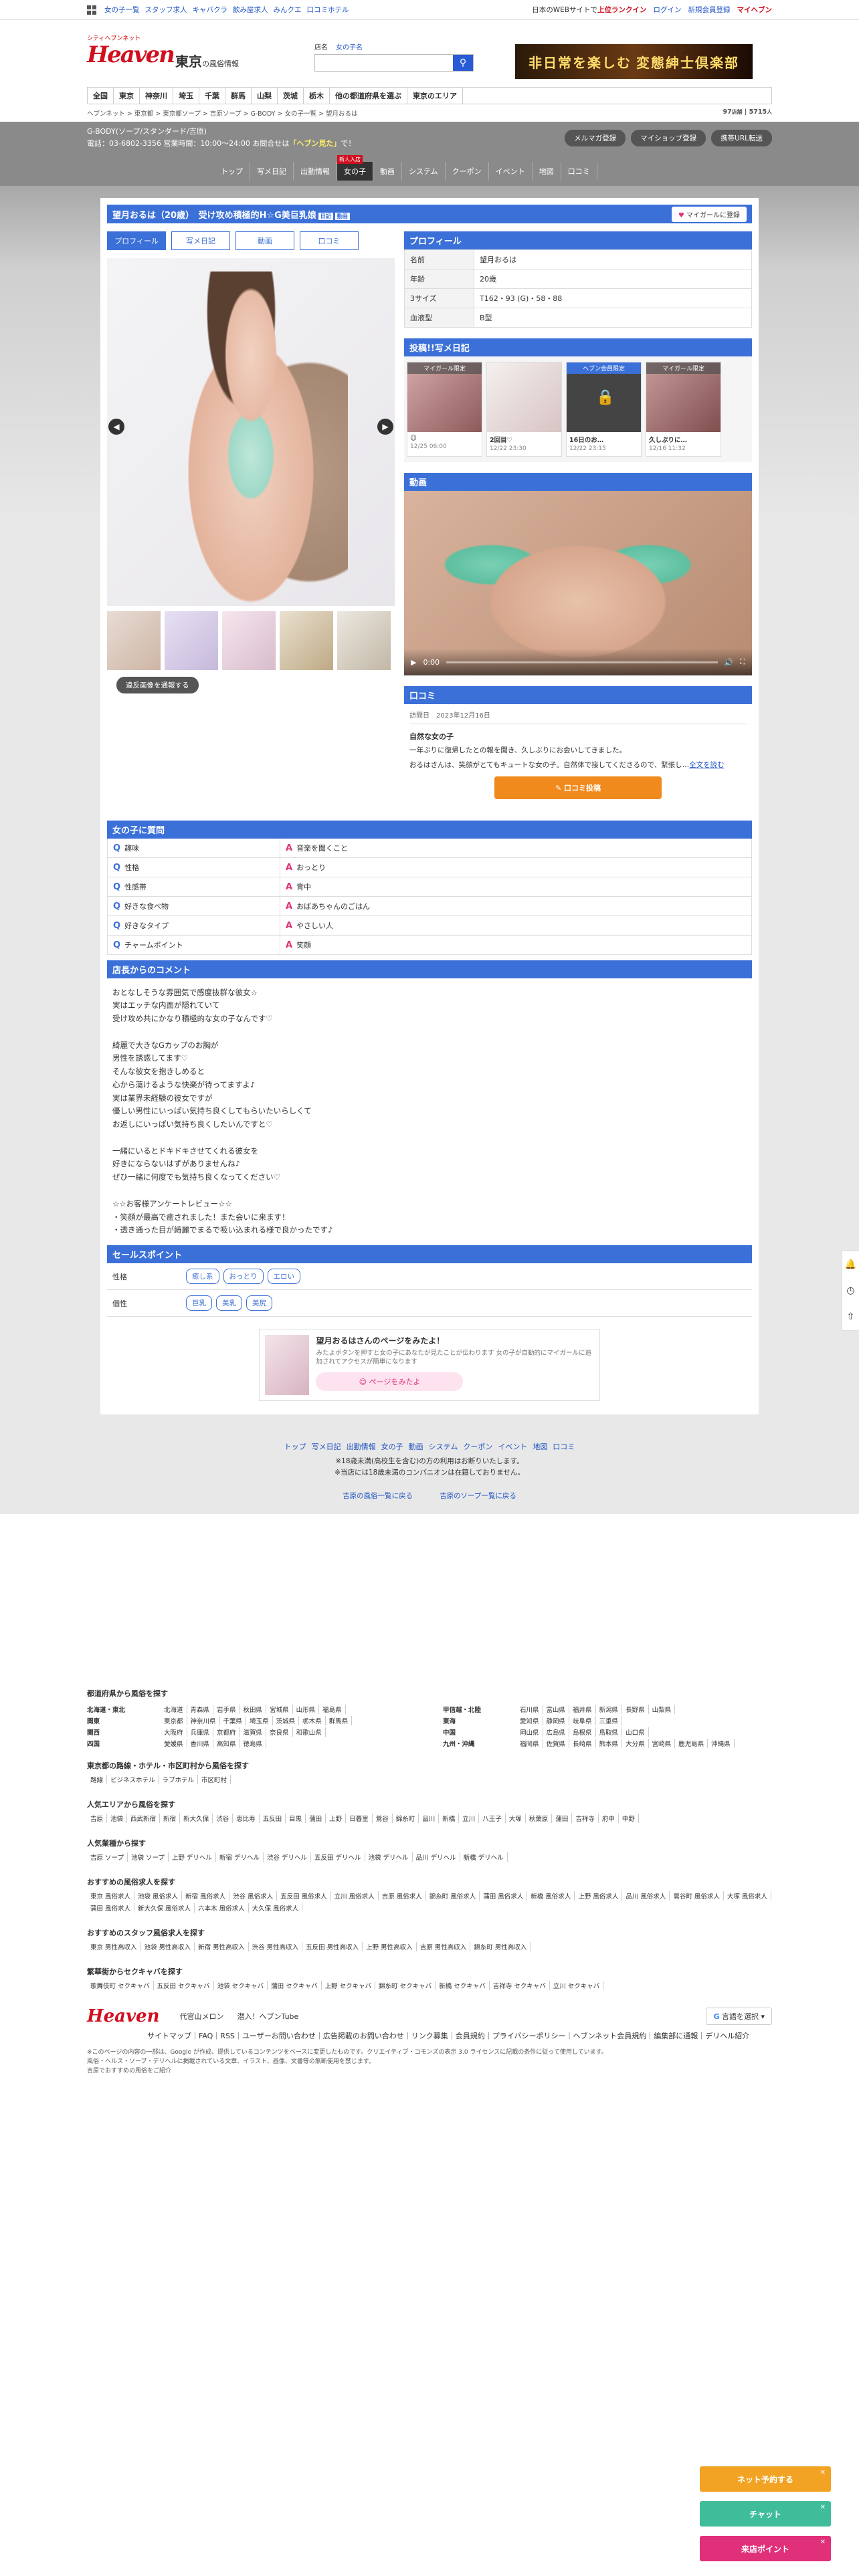 The height and width of the screenshot is (2576, 859). I want to click on footer-link: 八王子, so click(493, 1818).